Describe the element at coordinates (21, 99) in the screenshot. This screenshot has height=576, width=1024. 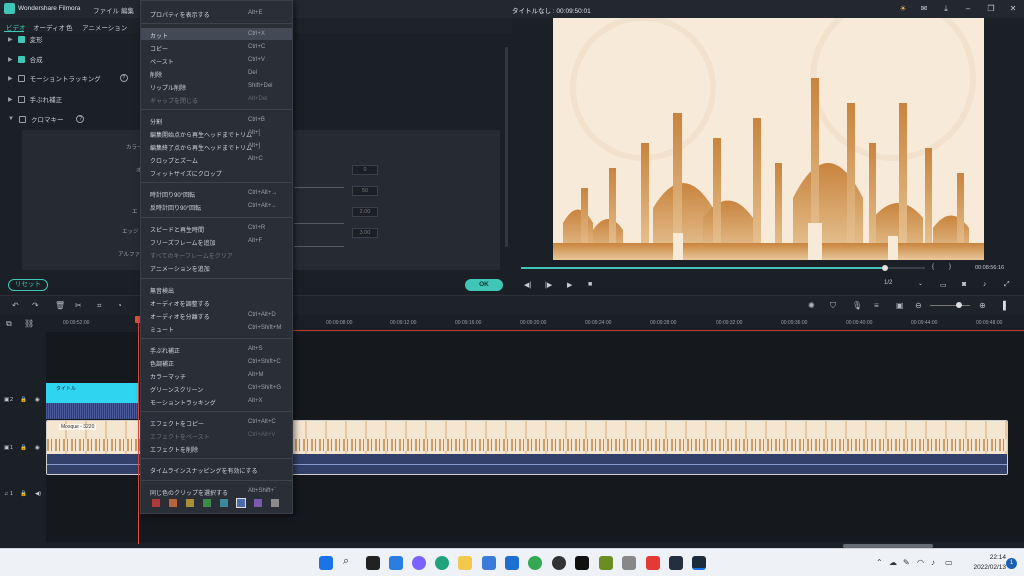
I see `stabilization-checkbox` at that location.